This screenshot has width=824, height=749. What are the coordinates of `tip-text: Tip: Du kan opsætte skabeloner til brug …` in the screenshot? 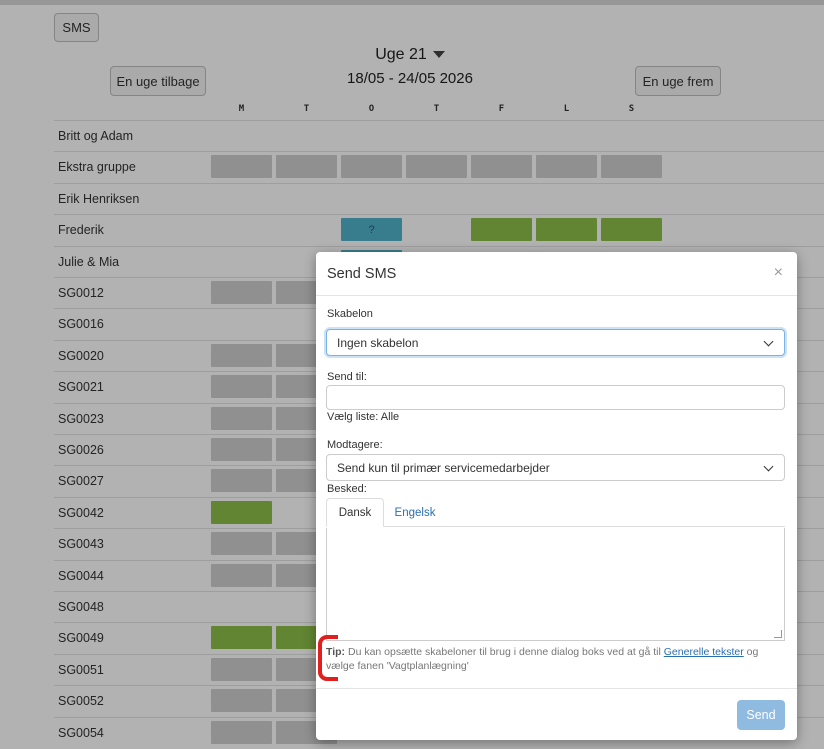 It's located at (553, 659).